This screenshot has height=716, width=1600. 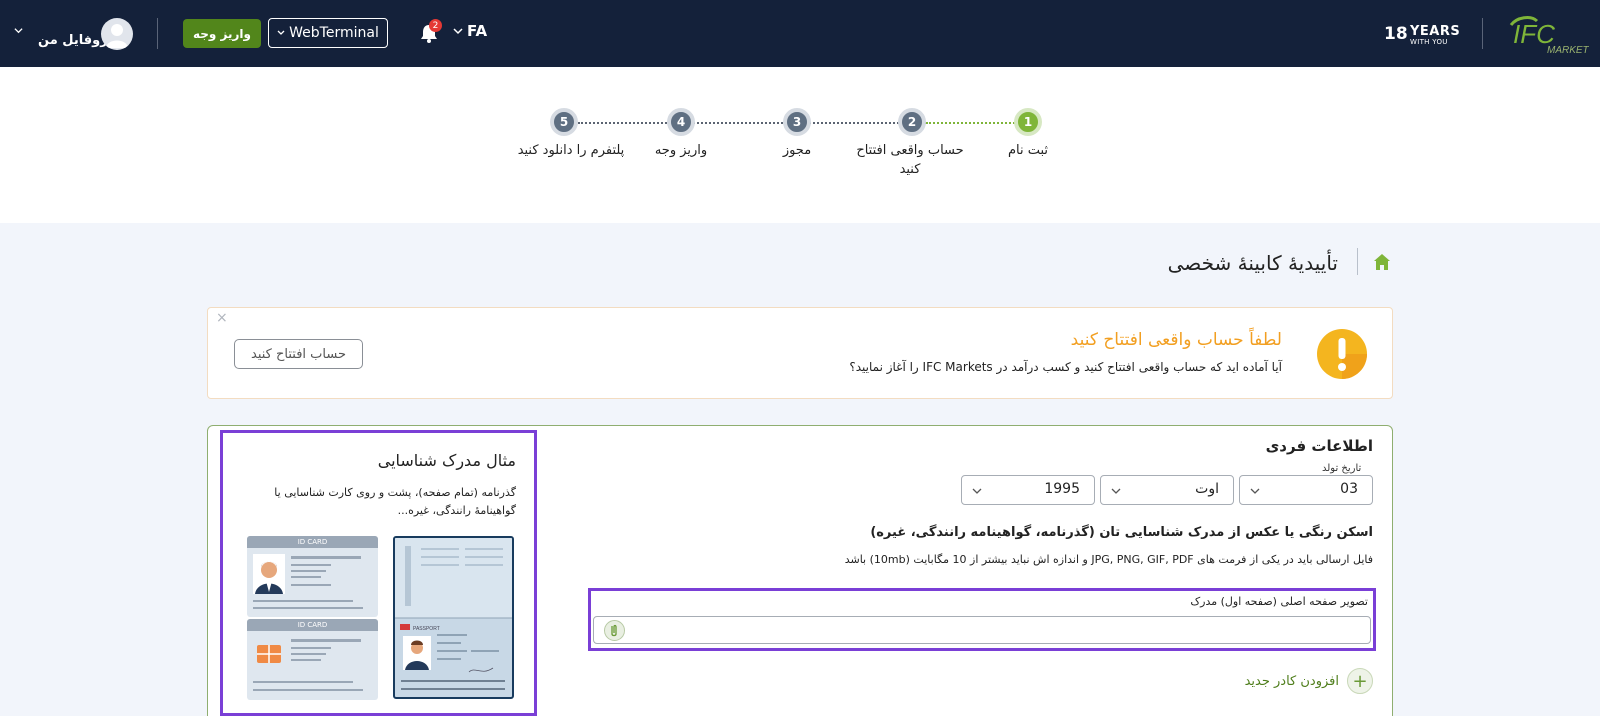 What do you see at coordinates (426, 629) in the screenshot?
I see `svg-text: PASSPORT` at bounding box center [426, 629].